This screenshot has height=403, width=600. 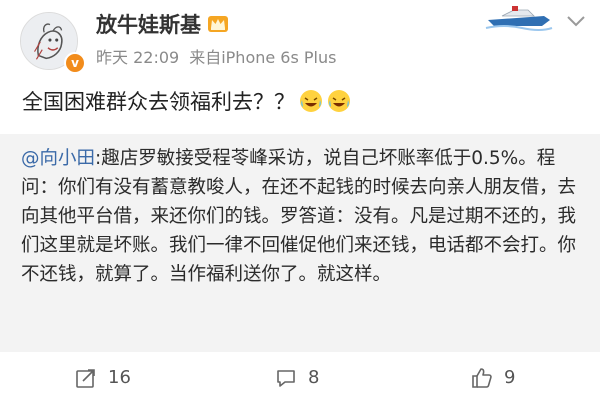 I want to click on repost-count: 16, so click(x=119, y=377).